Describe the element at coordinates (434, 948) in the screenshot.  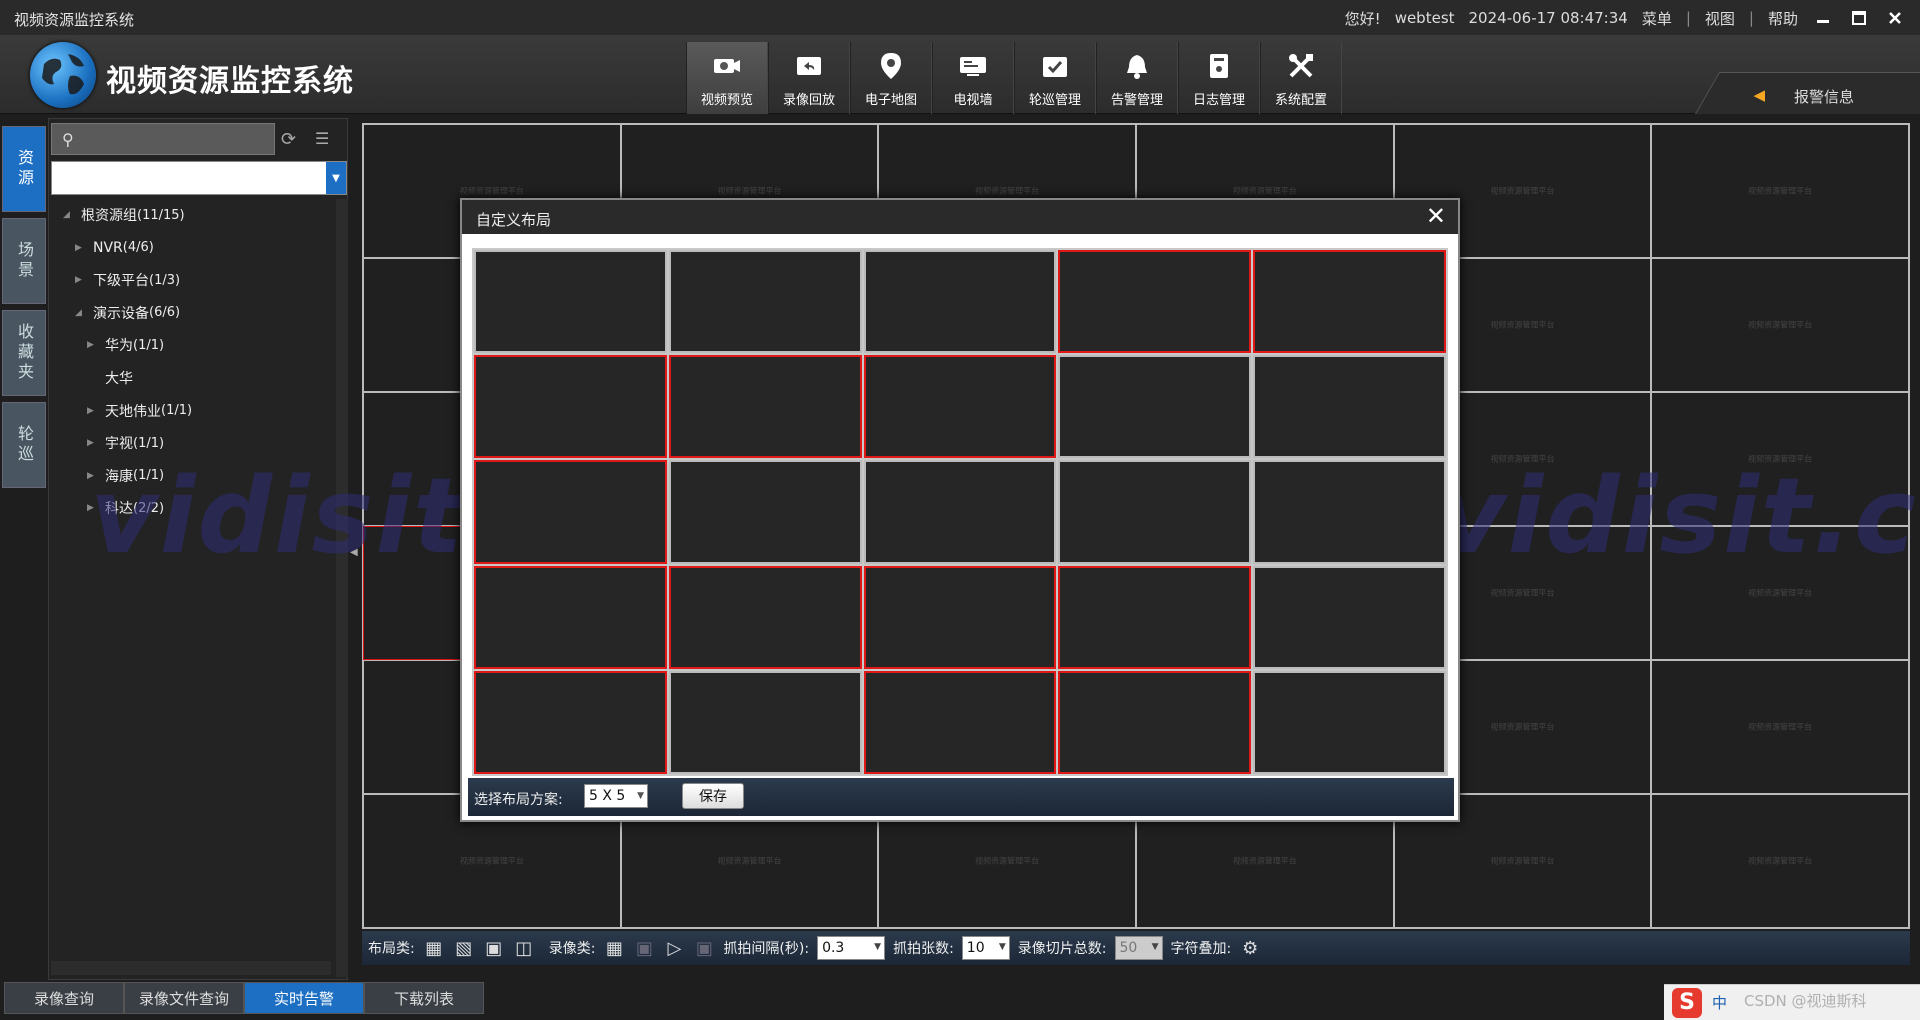
I see `grid-layout-icon: ▦` at that location.